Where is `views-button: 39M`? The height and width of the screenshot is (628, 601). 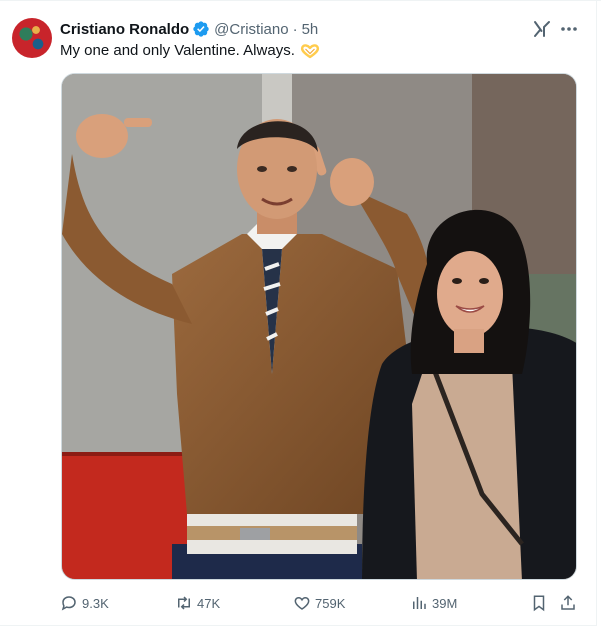 views-button: 39M is located at coordinates (433, 603).